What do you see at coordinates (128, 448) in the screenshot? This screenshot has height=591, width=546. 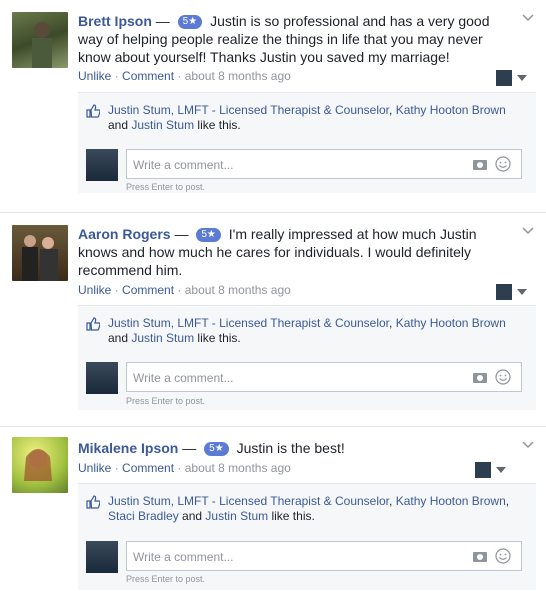 I see `reviewer-name: Mikalene Ipson` at bounding box center [128, 448].